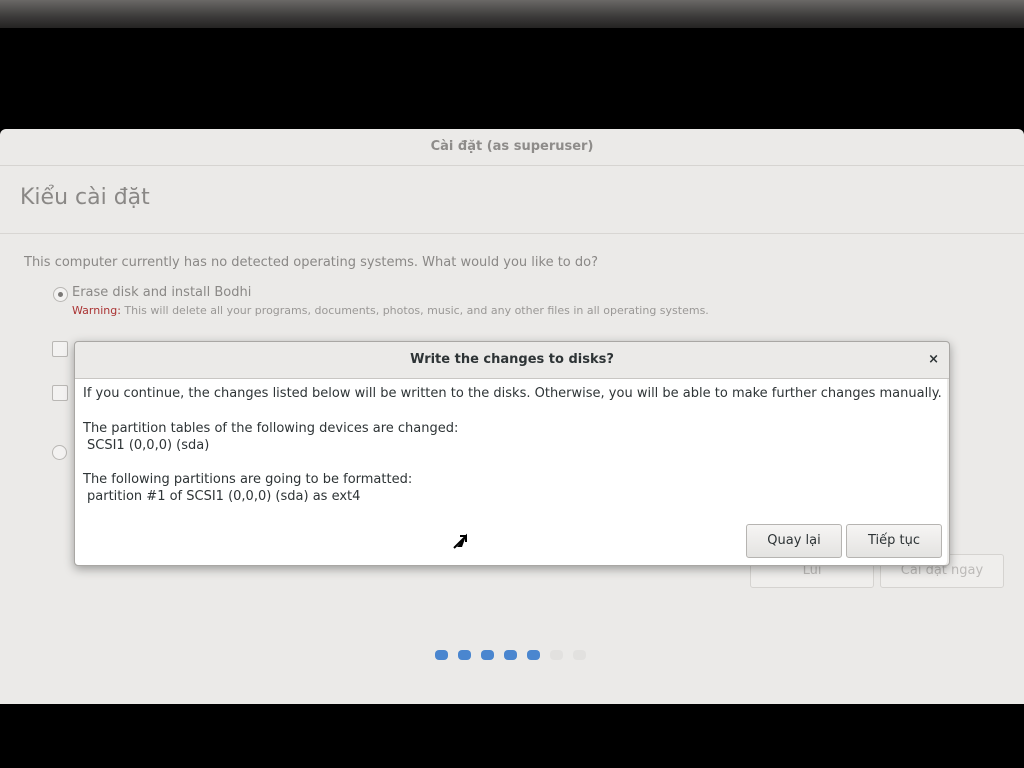 This screenshot has height=768, width=1024. I want to click on continue-button: Tiếp tục, so click(894, 541).